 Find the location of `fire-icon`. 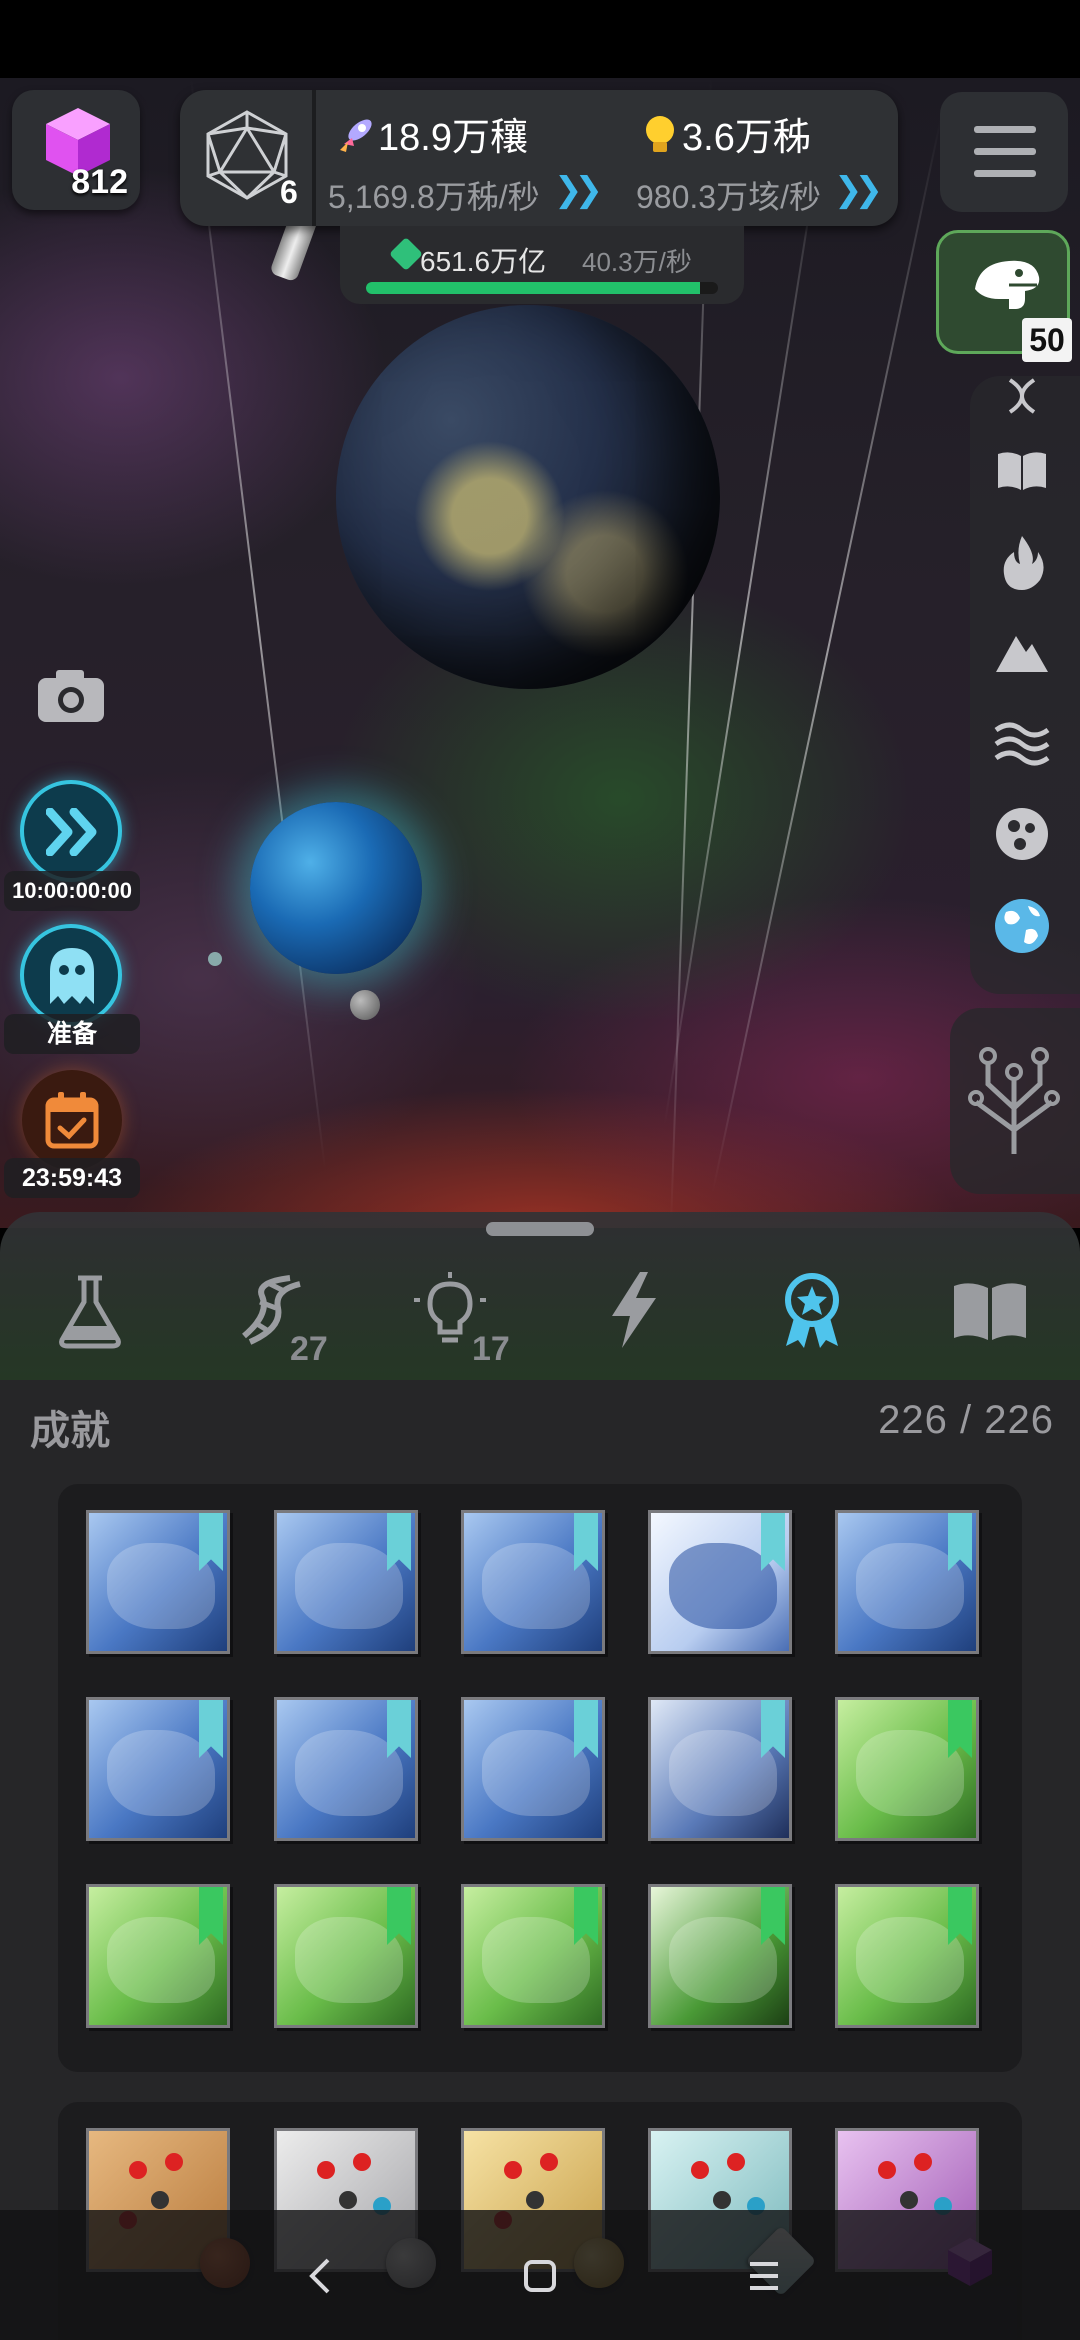

fire-icon is located at coordinates (1022, 562).